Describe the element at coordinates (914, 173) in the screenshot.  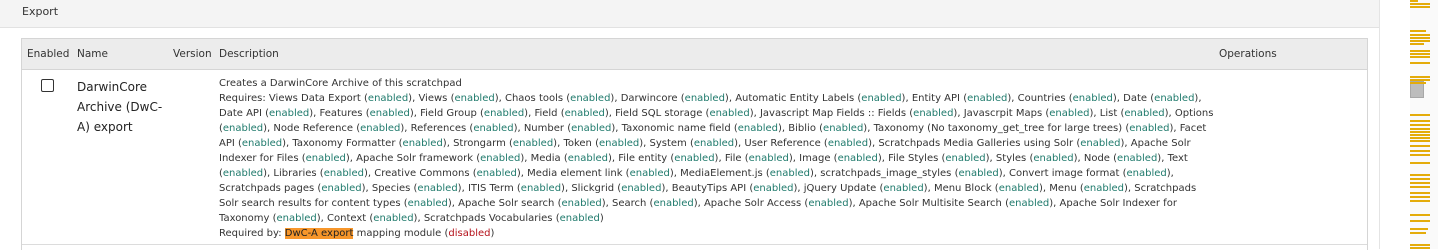
I see `requires-item: scratchpads_image_styles (enabled),` at that location.